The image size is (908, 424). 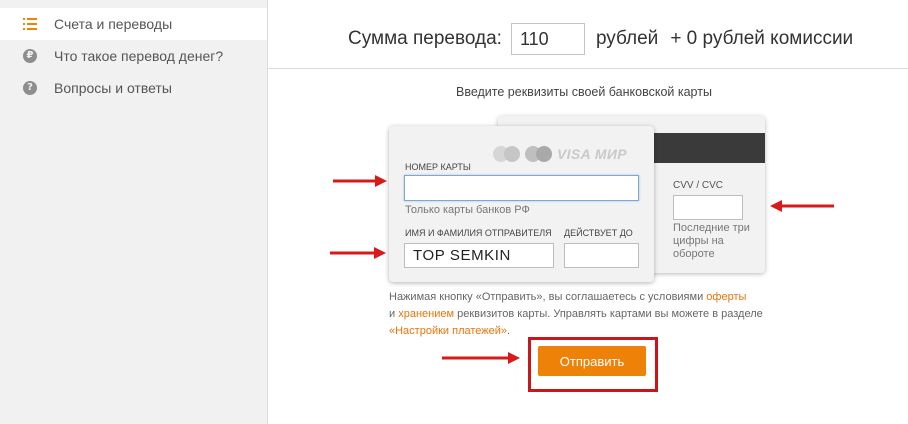 I want to click on maestro-logo, so click(x=539, y=154).